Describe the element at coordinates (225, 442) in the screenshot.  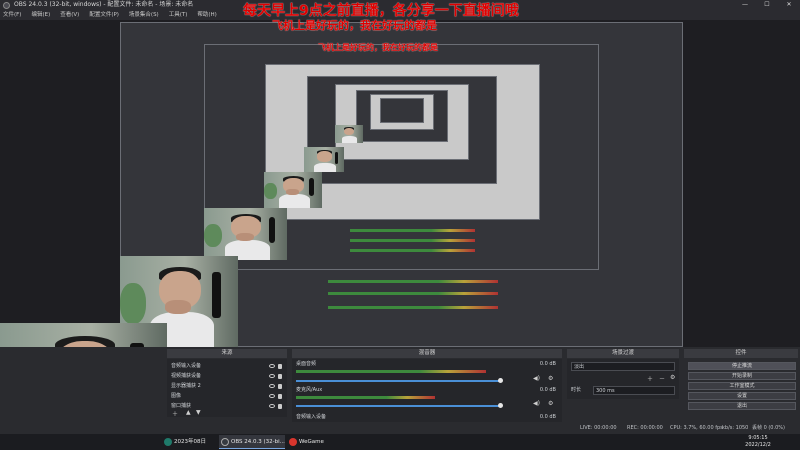
I see `obs-icon` at that location.